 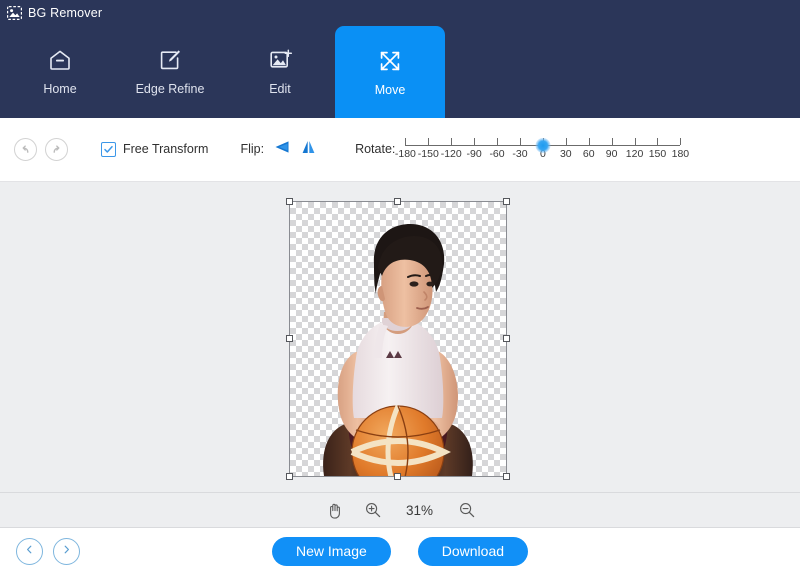 I want to click on tab-edit: Edit, so click(x=280, y=71).